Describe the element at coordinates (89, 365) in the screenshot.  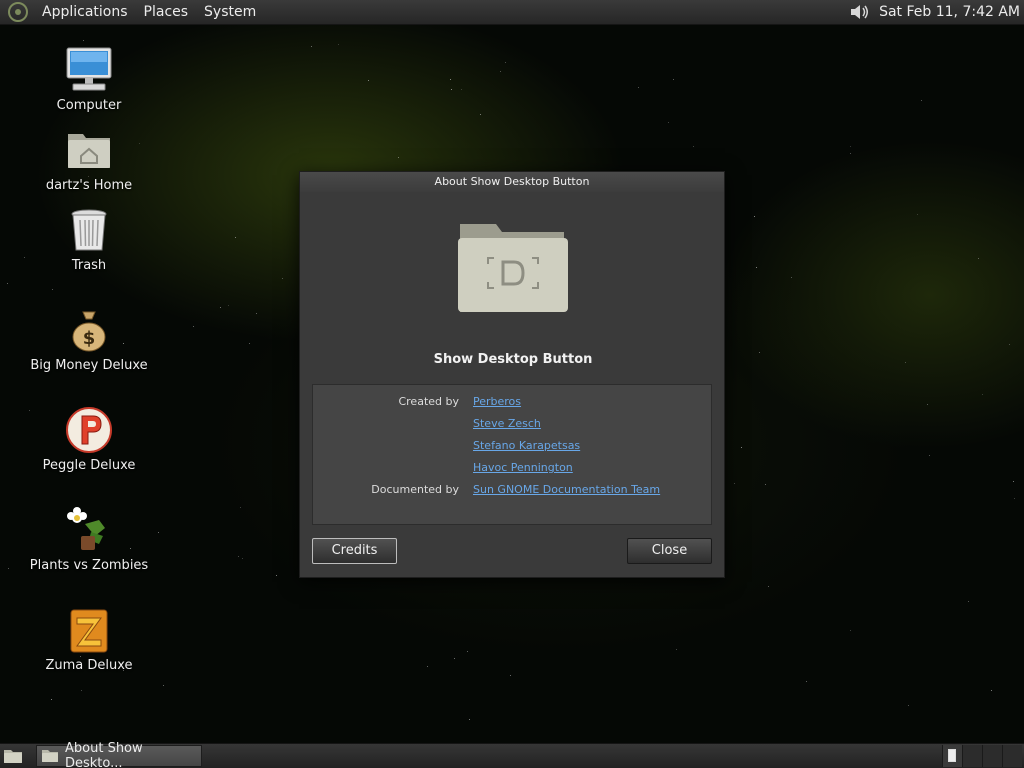
I see `desktop-icon-label: Big Money Deluxe` at that location.